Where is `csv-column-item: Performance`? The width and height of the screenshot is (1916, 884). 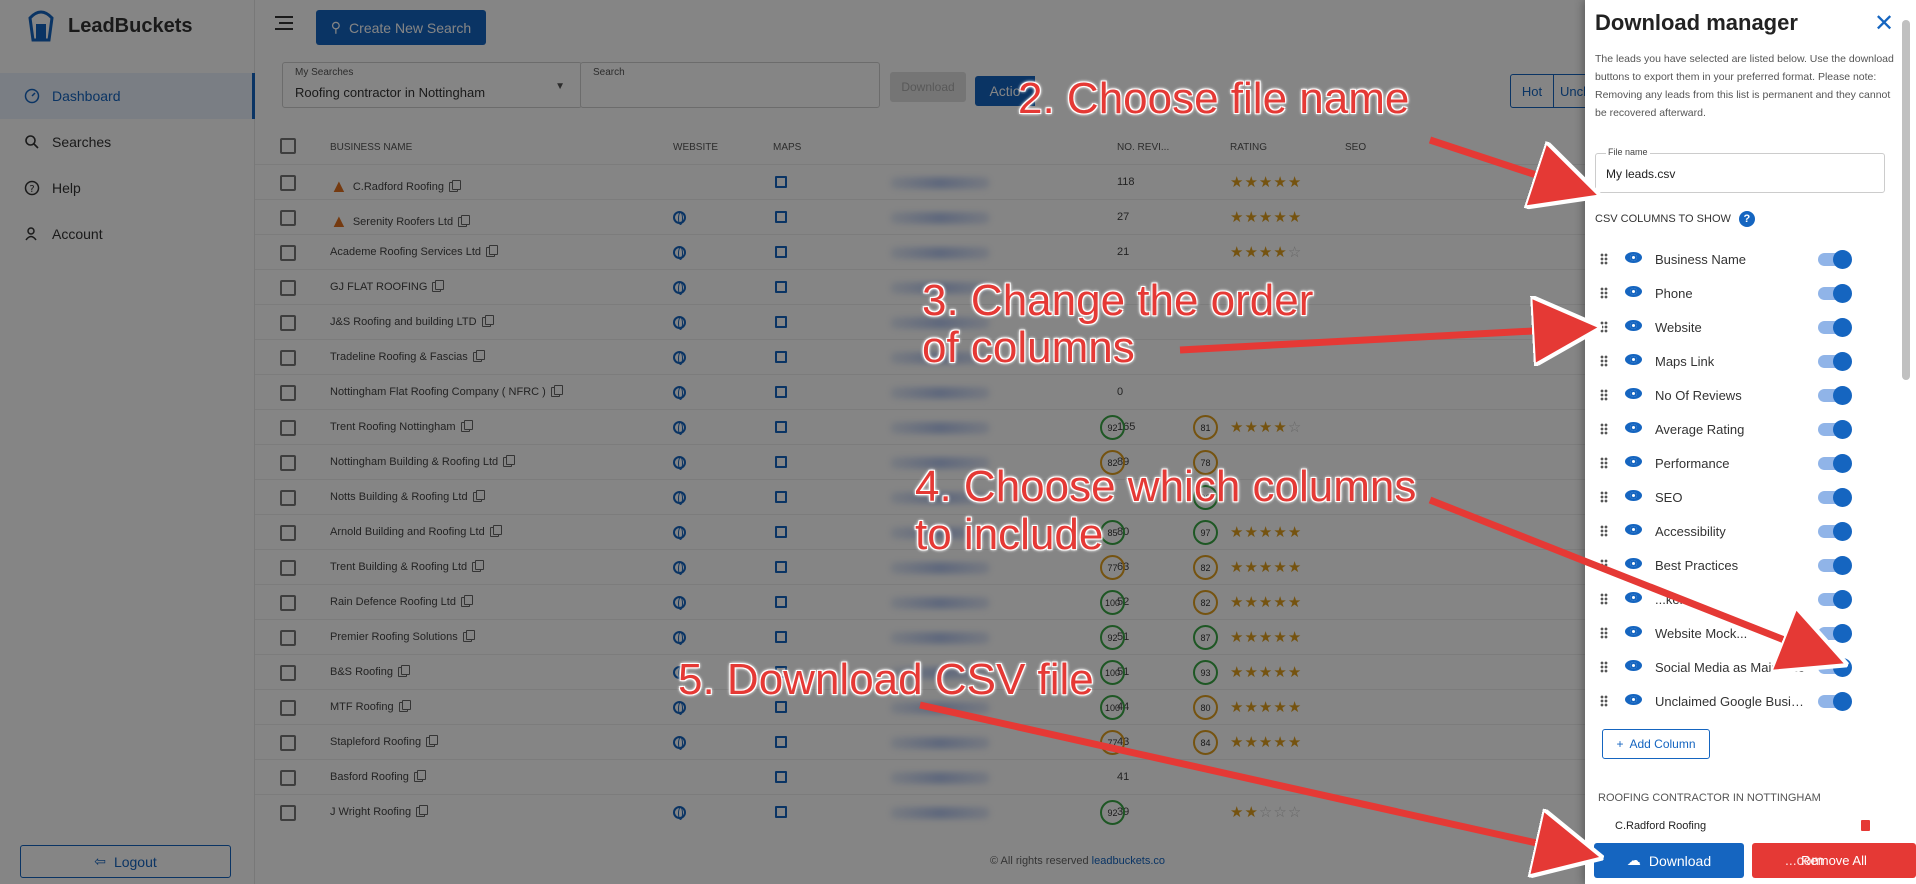 csv-column-item: Performance is located at coordinates (1740, 463).